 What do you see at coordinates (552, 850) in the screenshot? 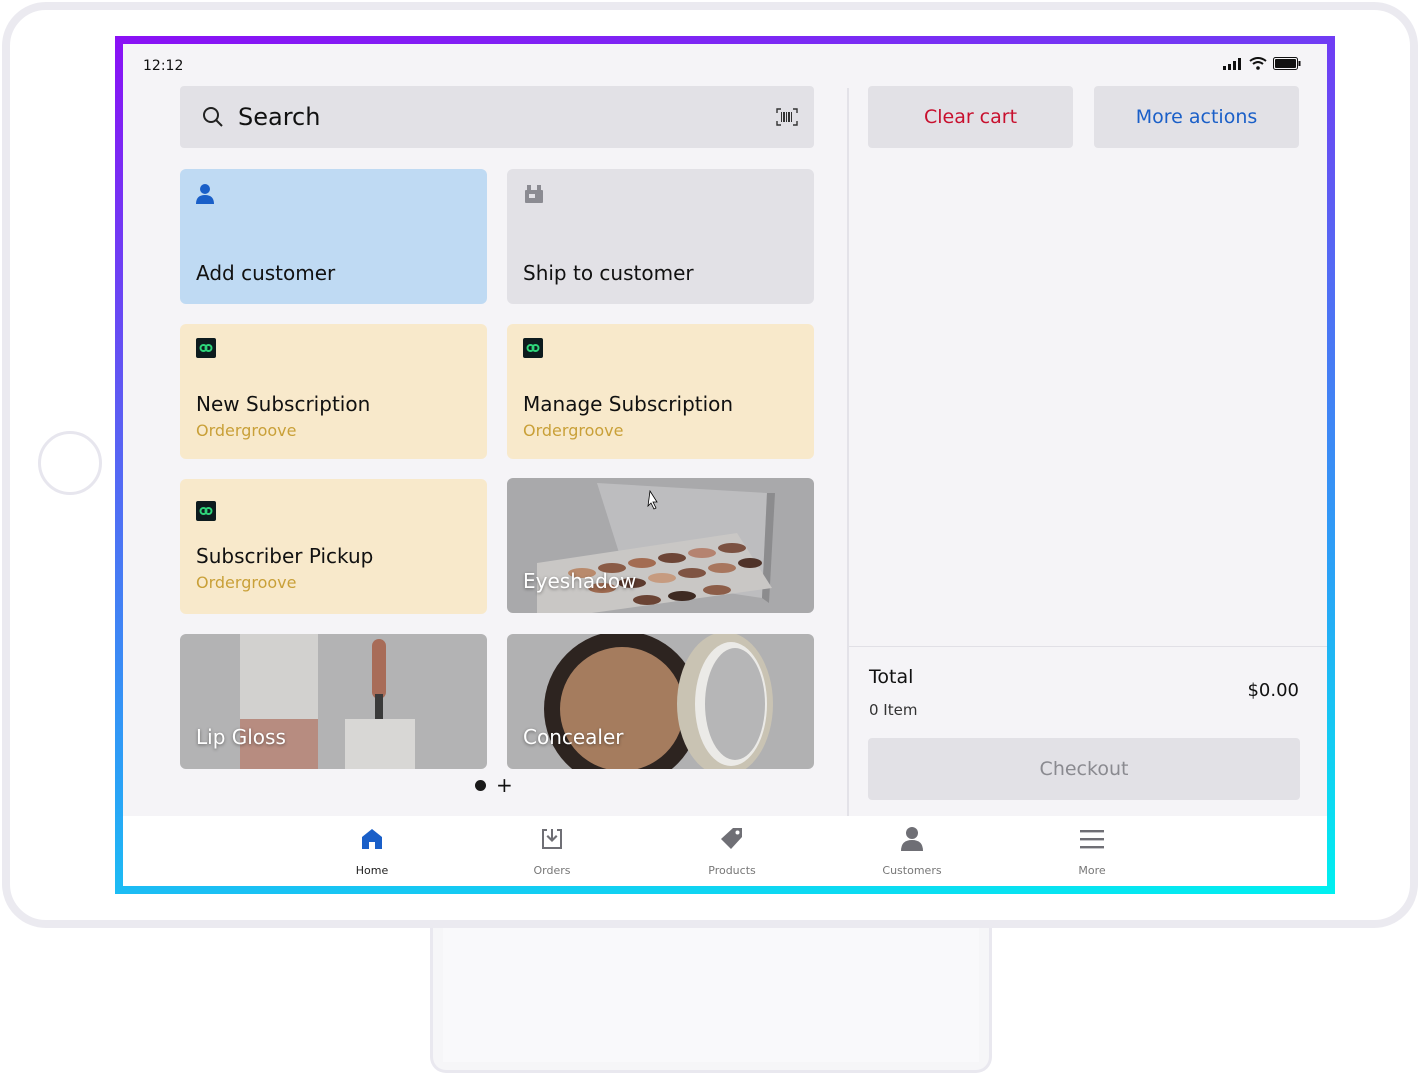
I see `nav-orders: Orders` at bounding box center [552, 850].